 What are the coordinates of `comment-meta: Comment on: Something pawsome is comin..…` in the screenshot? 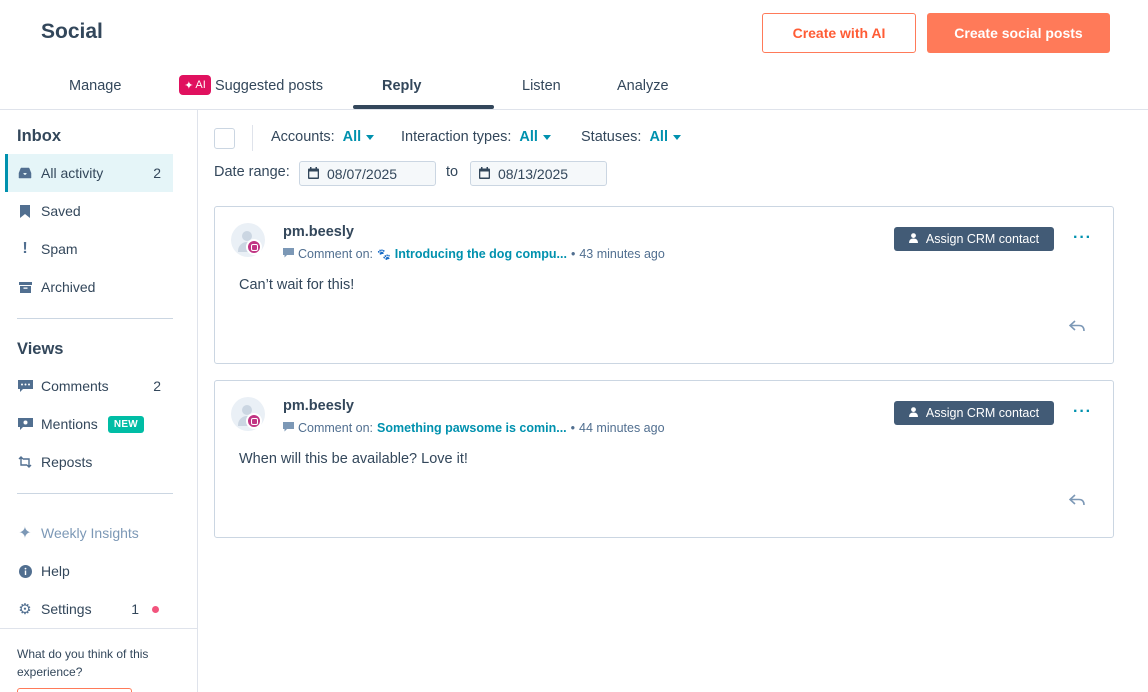 It's located at (474, 428).